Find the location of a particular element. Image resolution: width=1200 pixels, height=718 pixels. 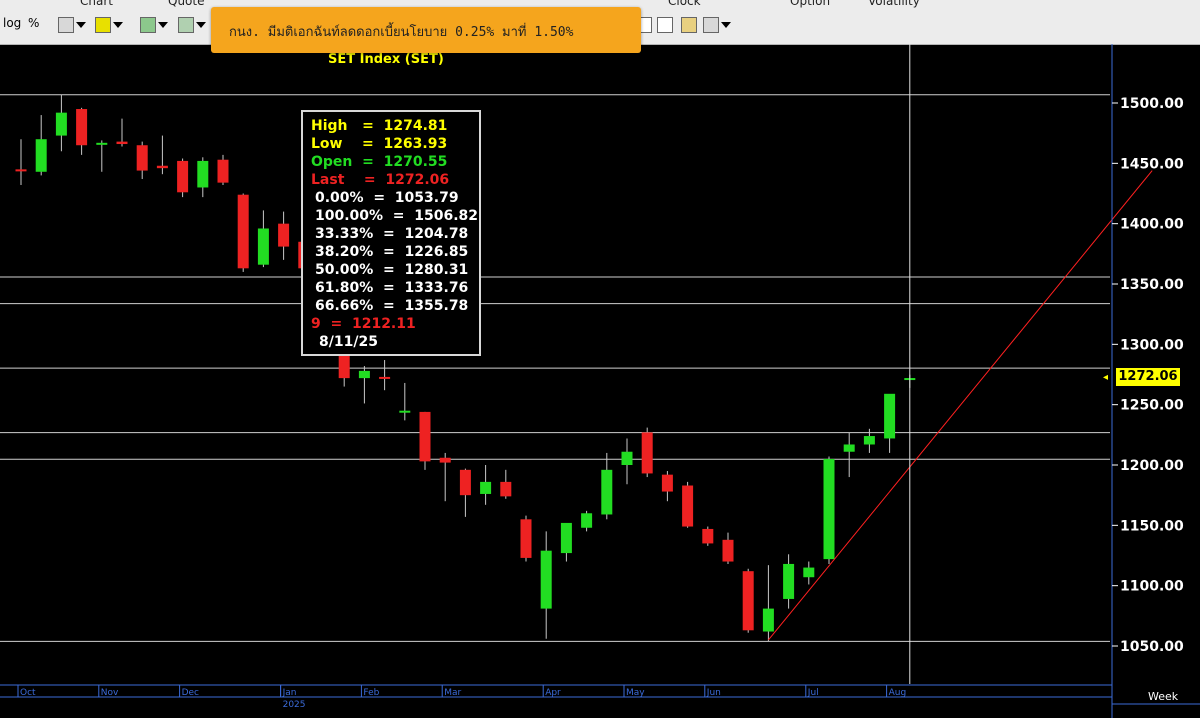

info-date: 8/11/25 is located at coordinates (348, 342).